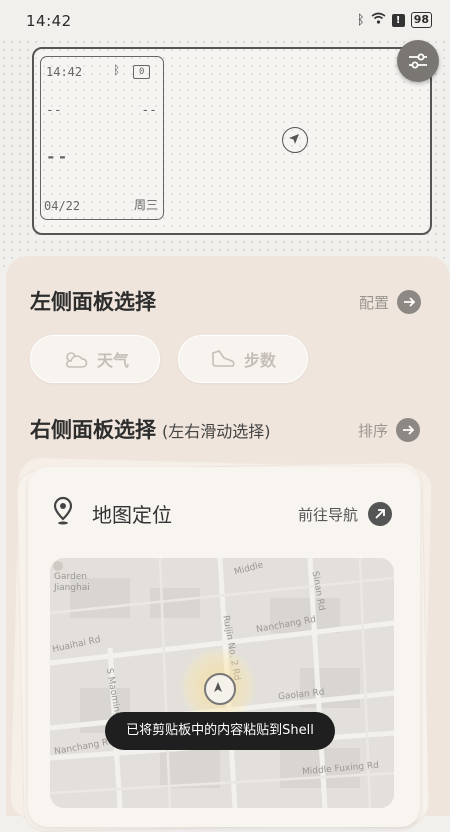 The image size is (450, 832). I want to click on chip-steps: 步数, so click(243, 359).